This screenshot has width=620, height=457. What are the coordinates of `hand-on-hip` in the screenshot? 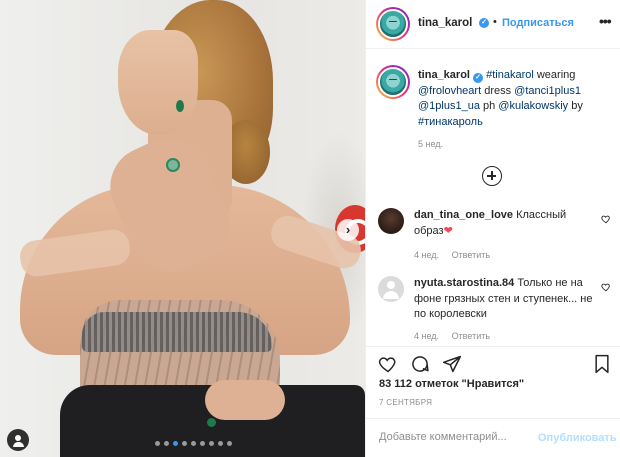 It's located at (245, 400).